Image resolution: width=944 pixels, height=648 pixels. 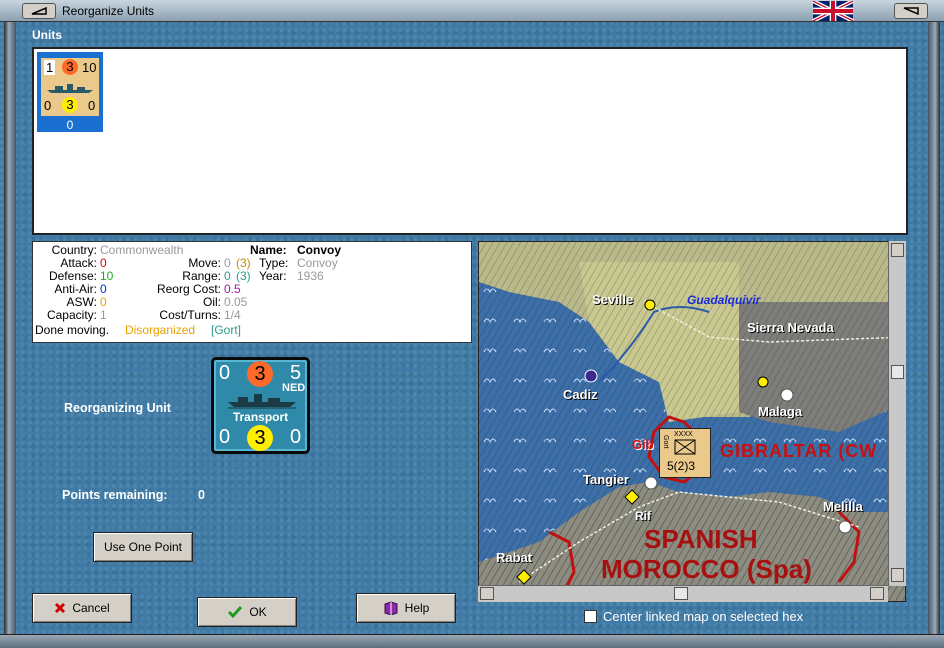 What do you see at coordinates (190, 315) in the screenshot?
I see `cost-turns-label: Cost/Turns:` at bounding box center [190, 315].